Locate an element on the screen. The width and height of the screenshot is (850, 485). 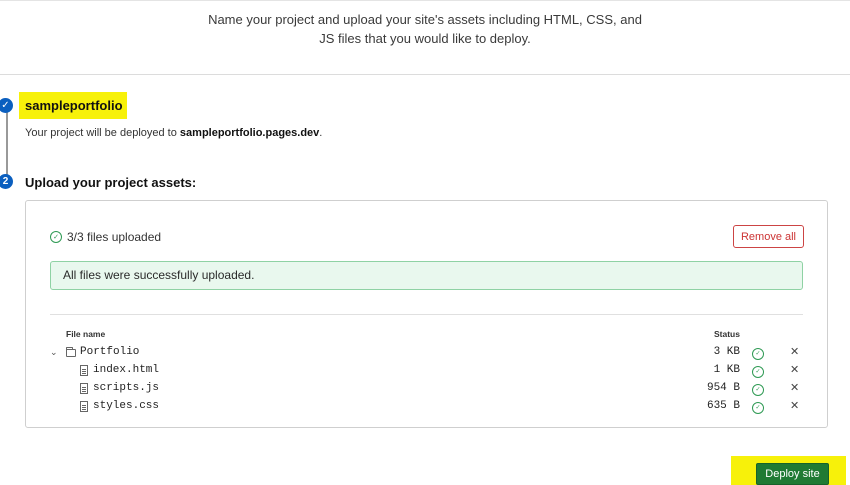
file-size: 3 KB is located at coordinates (726, 352).